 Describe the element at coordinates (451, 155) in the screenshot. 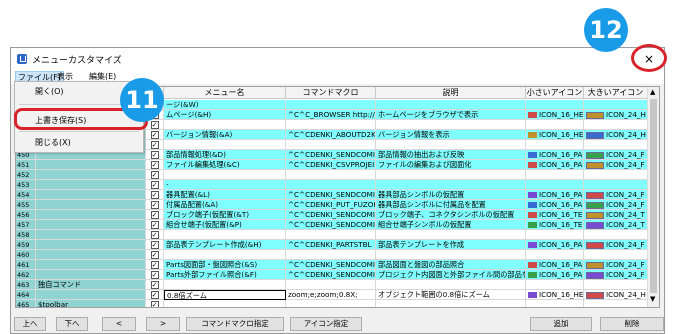

I see `description-cell: 部品情報の抽出および反映` at that location.